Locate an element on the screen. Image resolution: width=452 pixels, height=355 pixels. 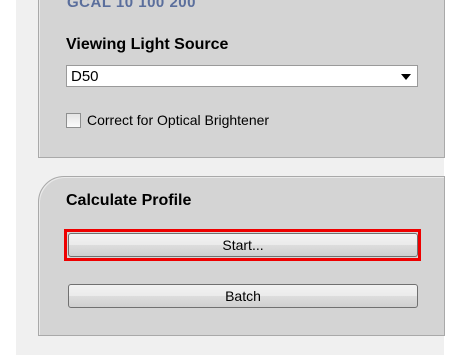
light-source-dropdown: D50 is located at coordinates (242, 76).